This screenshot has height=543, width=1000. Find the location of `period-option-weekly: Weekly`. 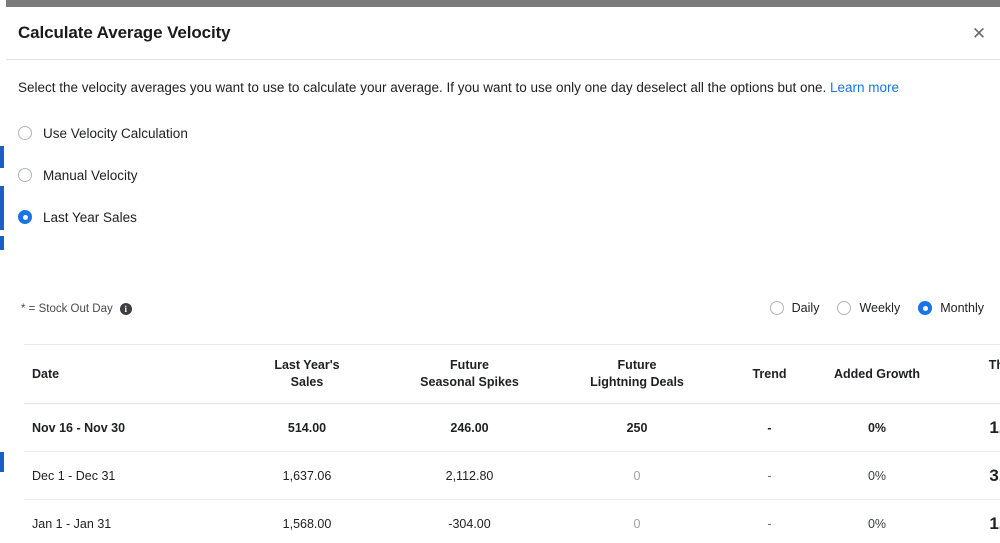

period-option-weekly: Weekly is located at coordinates (868, 308).